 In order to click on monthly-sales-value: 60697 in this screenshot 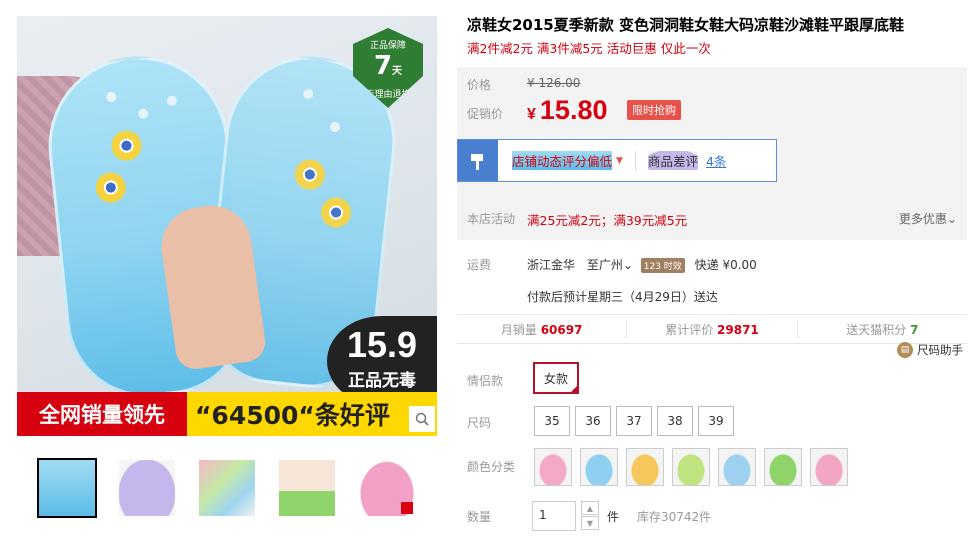, I will do `click(561, 329)`.